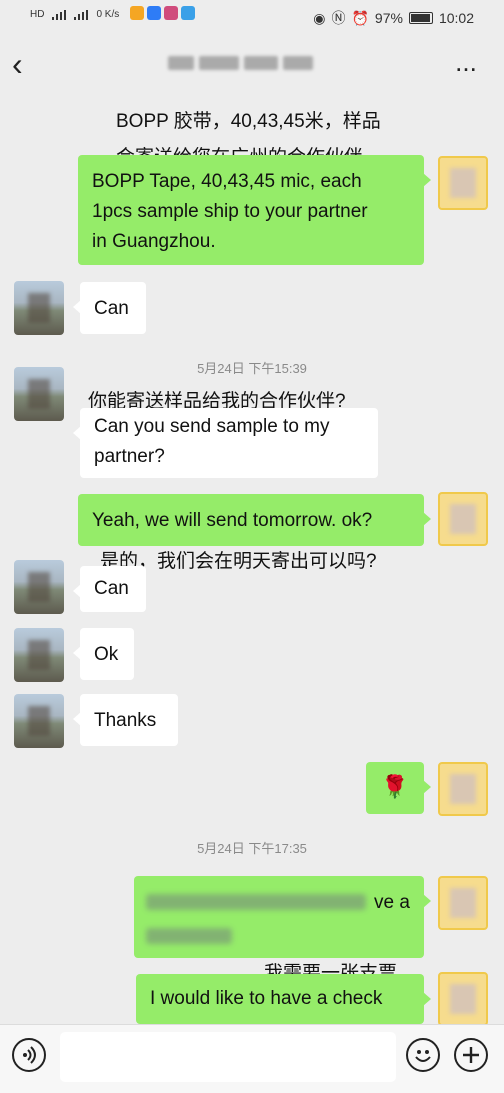 The image size is (504, 1093). What do you see at coordinates (27, 64) in the screenshot?
I see `back-icon: ‹` at bounding box center [27, 64].